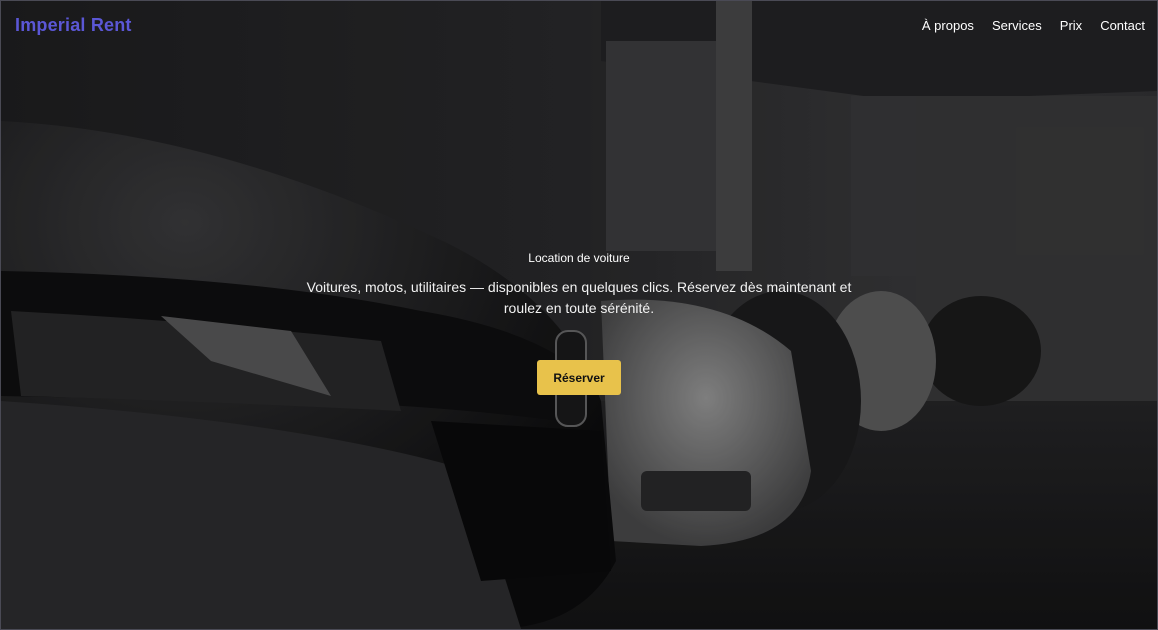 Image resolution: width=1158 pixels, height=630 pixels. What do you see at coordinates (73, 25) in the screenshot?
I see `brand-logo: Imperial Rent` at bounding box center [73, 25].